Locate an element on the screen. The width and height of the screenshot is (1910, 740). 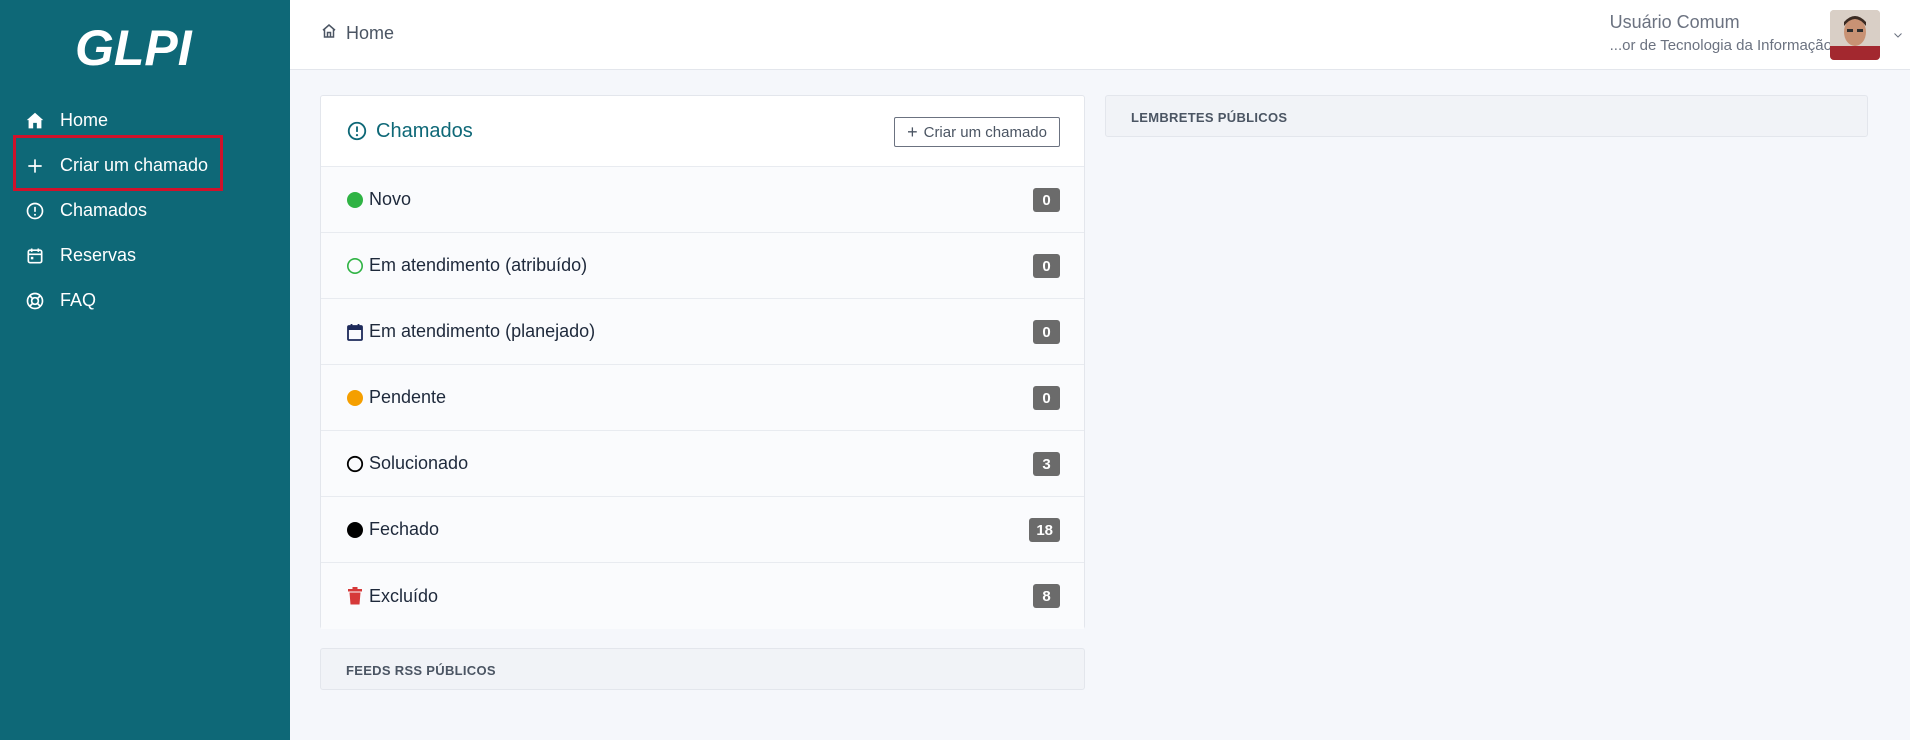
plus-icon: + is located at coordinates (912, 132).